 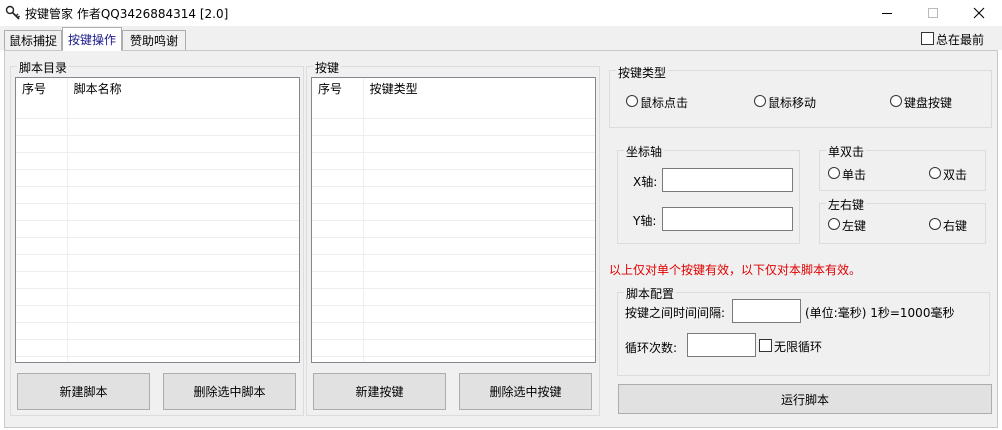 I want to click on radio-single-click, so click(x=834, y=173).